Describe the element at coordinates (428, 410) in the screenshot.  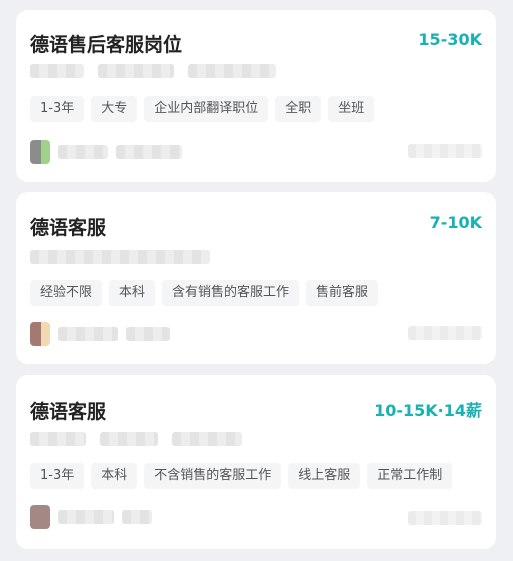
I see `job-salary: 10-15K·14薪` at that location.